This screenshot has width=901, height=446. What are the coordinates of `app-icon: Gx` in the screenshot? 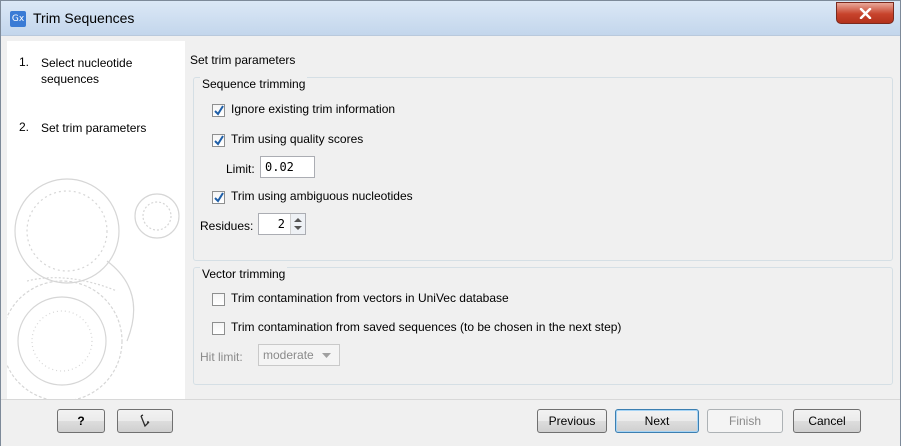 It's located at (18, 19).